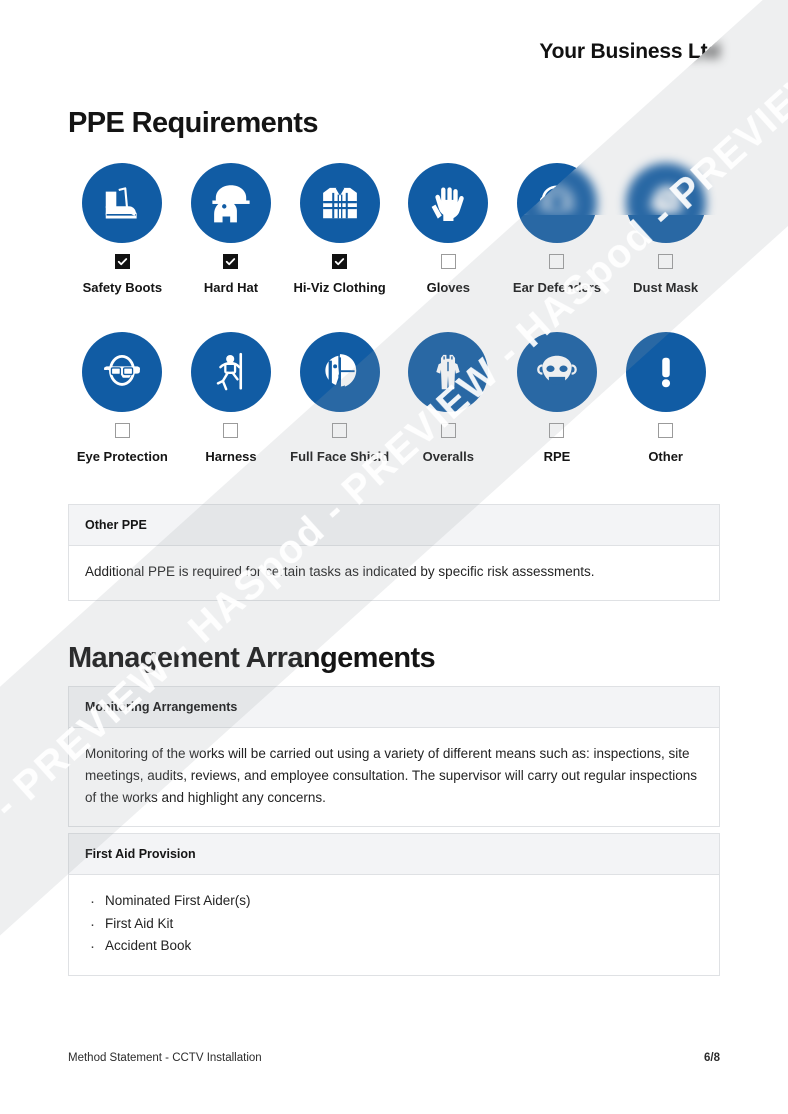  What do you see at coordinates (665, 456) in the screenshot?
I see `ppe-item-label: Other` at bounding box center [665, 456].